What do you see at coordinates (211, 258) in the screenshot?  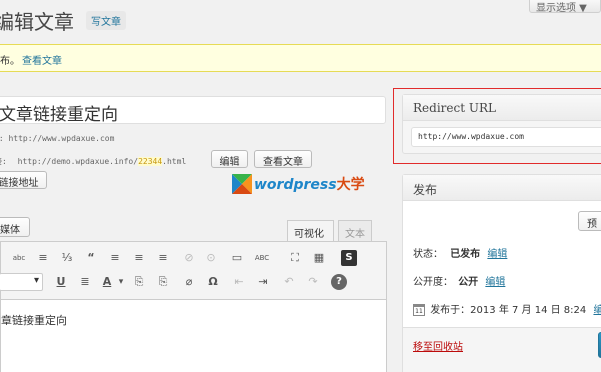 I see `unlink-icon: ⊙` at bounding box center [211, 258].